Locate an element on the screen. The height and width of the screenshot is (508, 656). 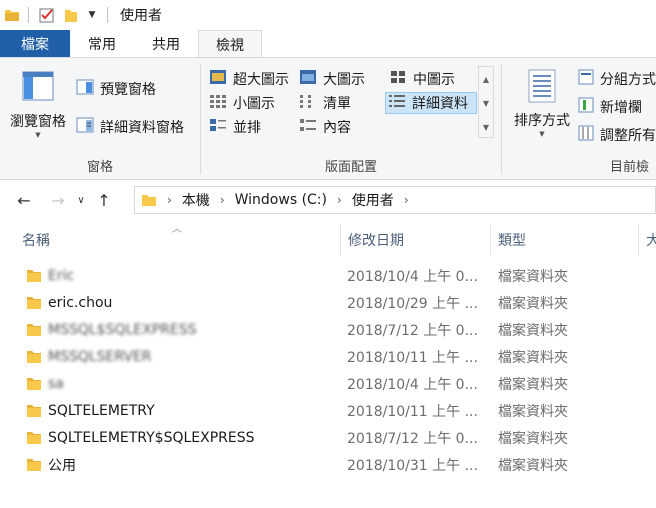
add-columns-label: 新增欄 is located at coordinates (621, 108).